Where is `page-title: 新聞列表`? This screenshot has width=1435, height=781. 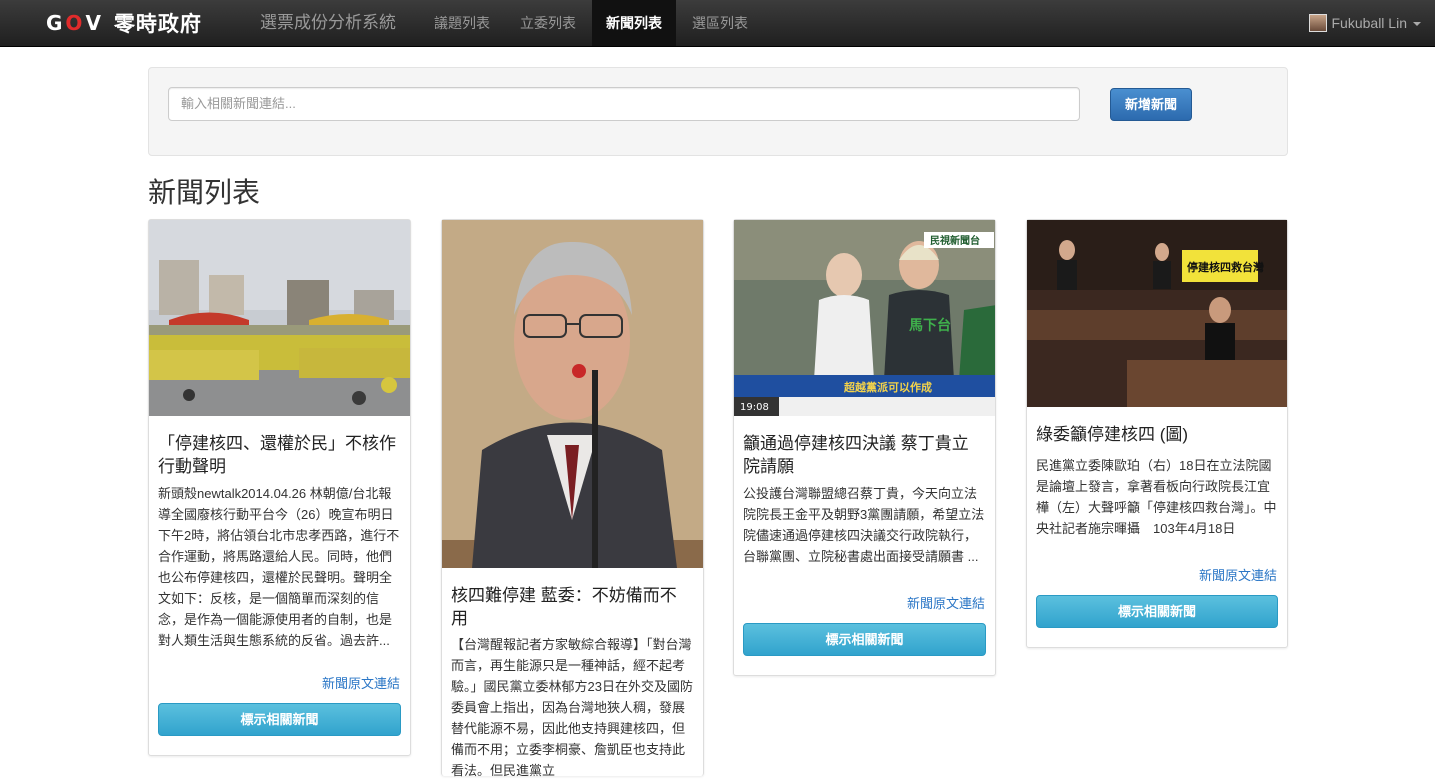
page-title: 新聞列表 is located at coordinates (204, 192).